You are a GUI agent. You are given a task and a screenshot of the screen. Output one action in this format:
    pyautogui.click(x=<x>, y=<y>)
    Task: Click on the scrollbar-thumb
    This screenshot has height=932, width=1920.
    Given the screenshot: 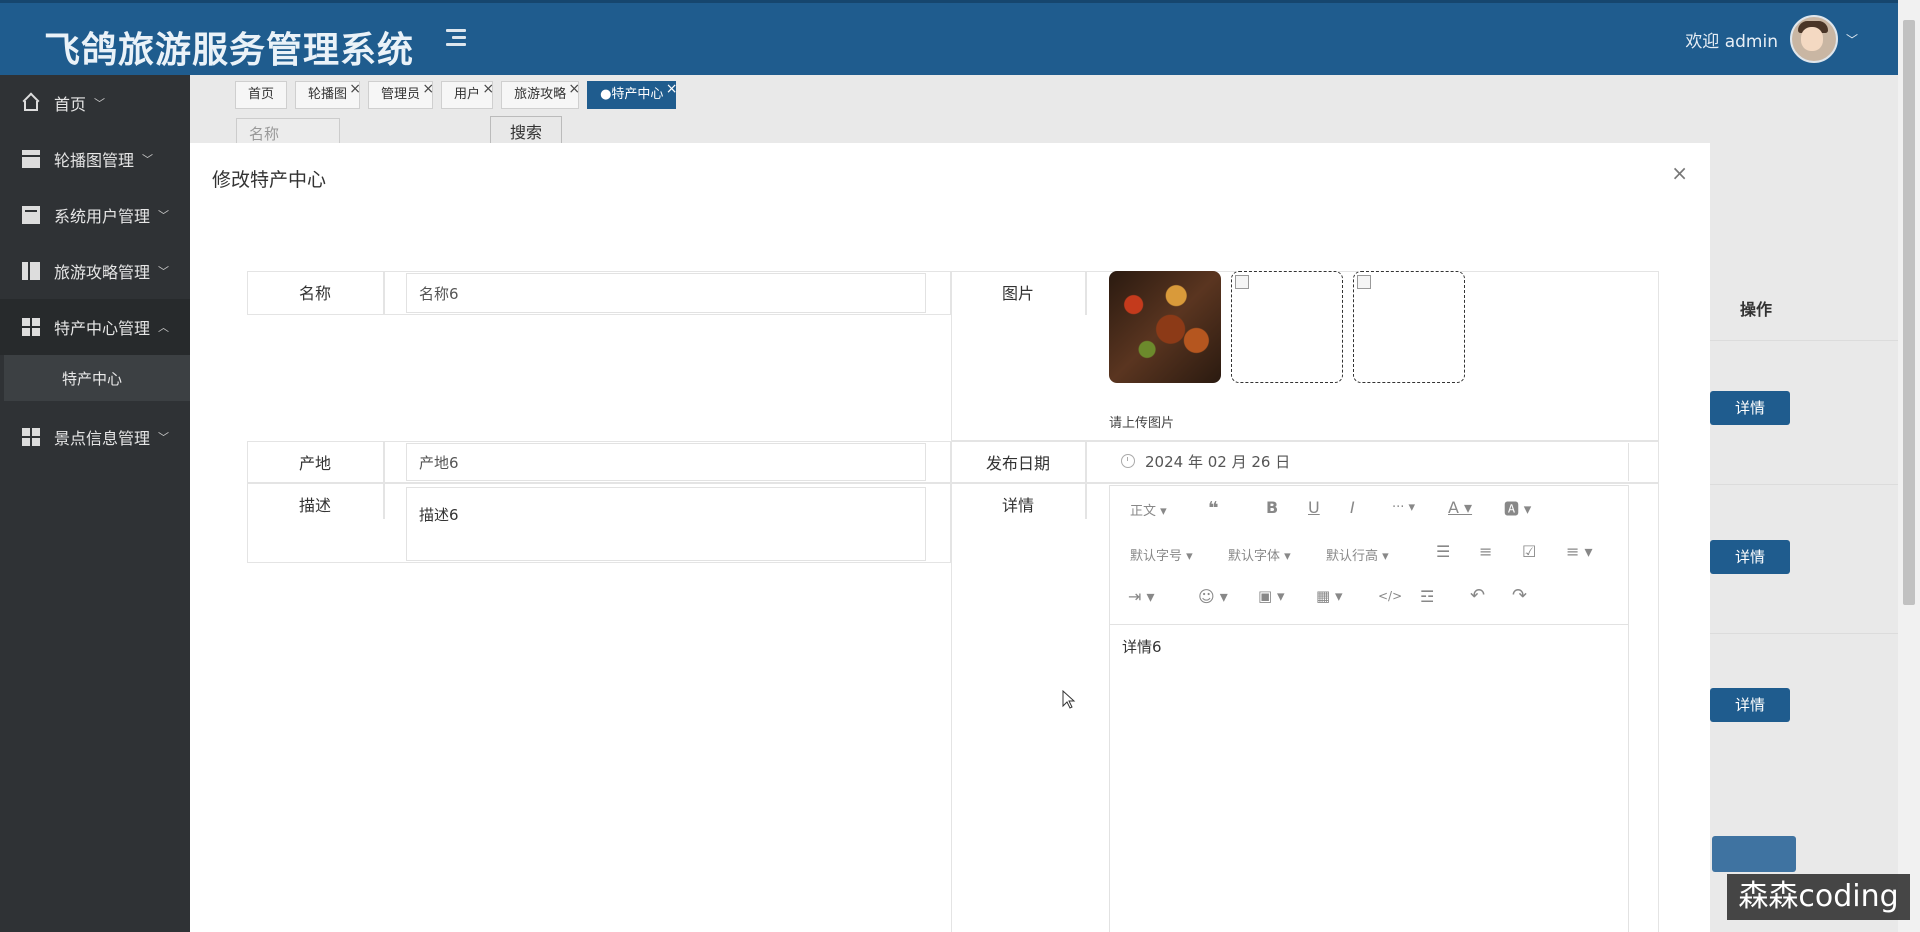 What is the action you would take?
    pyautogui.click(x=1909, y=312)
    